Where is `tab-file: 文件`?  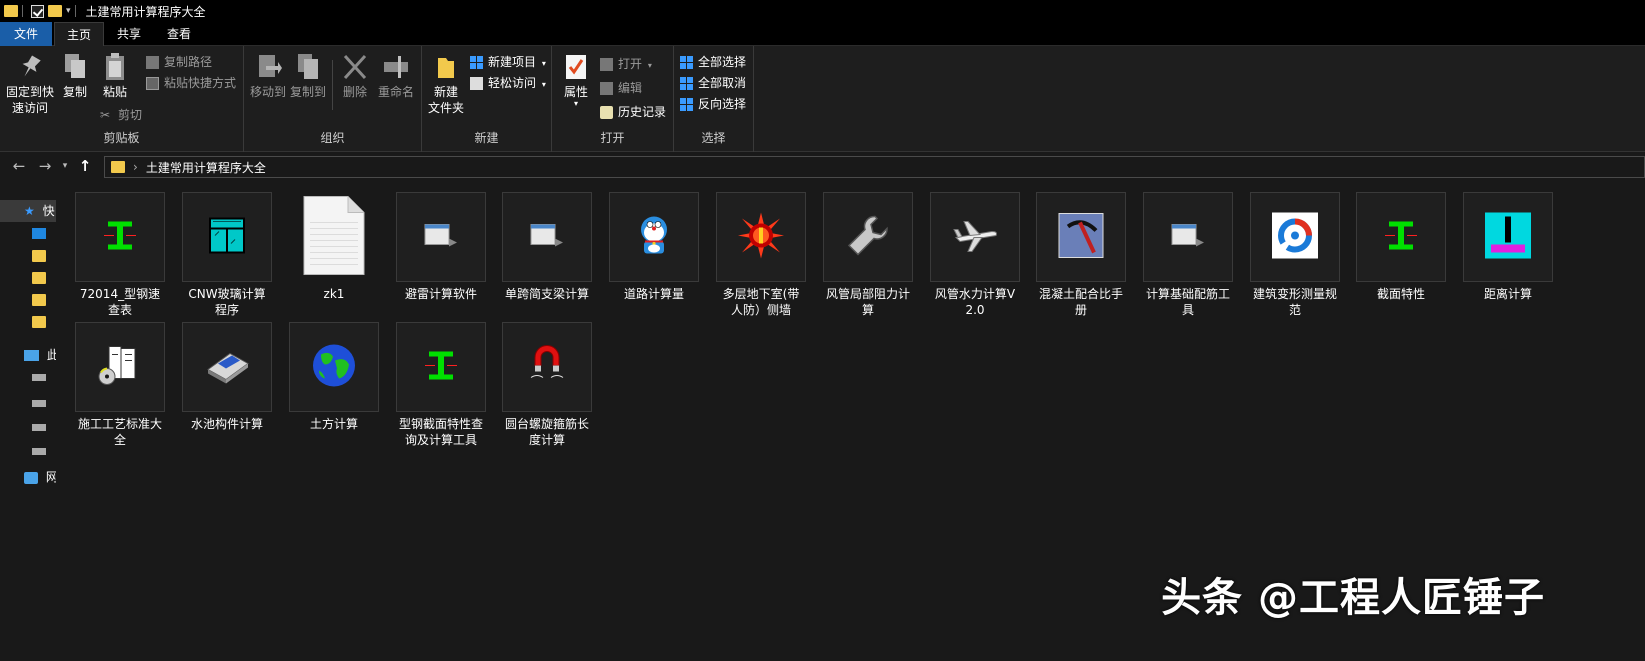
tab-file: 文件 is located at coordinates (26, 34).